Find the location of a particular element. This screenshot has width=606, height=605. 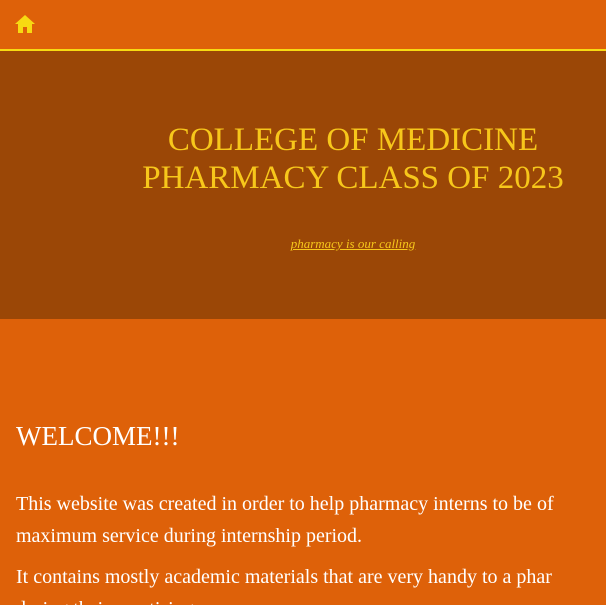

tagline: pharmacy is our calling is located at coordinates (353, 244).